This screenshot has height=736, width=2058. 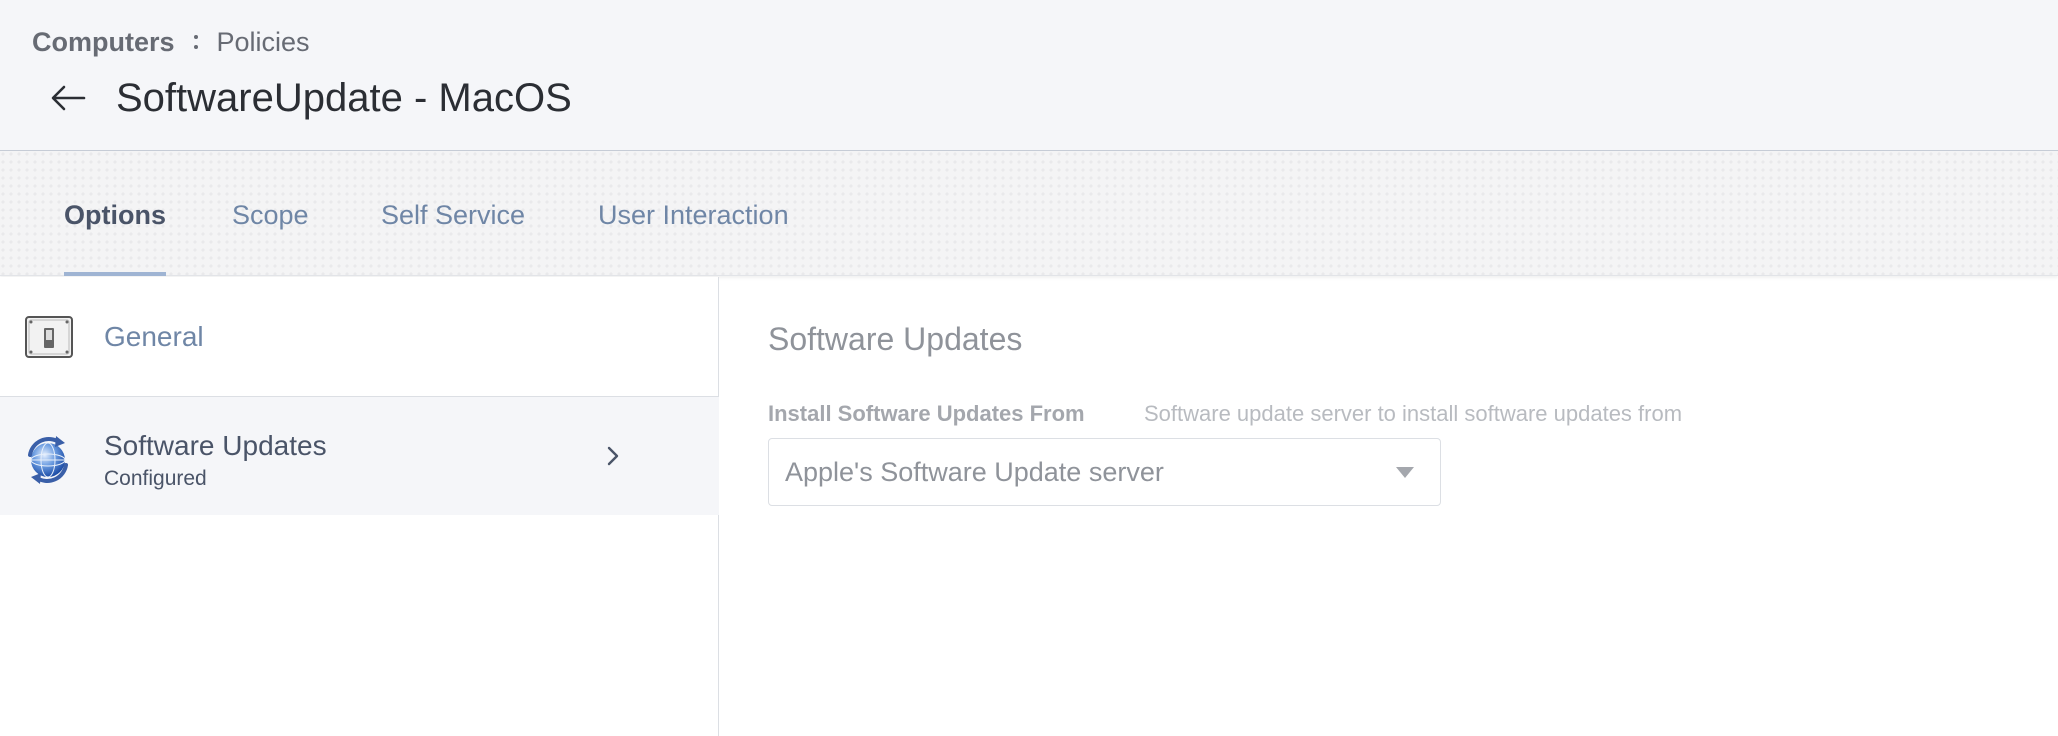 What do you see at coordinates (154, 336) in the screenshot?
I see `sidebar-item-label: General` at bounding box center [154, 336].